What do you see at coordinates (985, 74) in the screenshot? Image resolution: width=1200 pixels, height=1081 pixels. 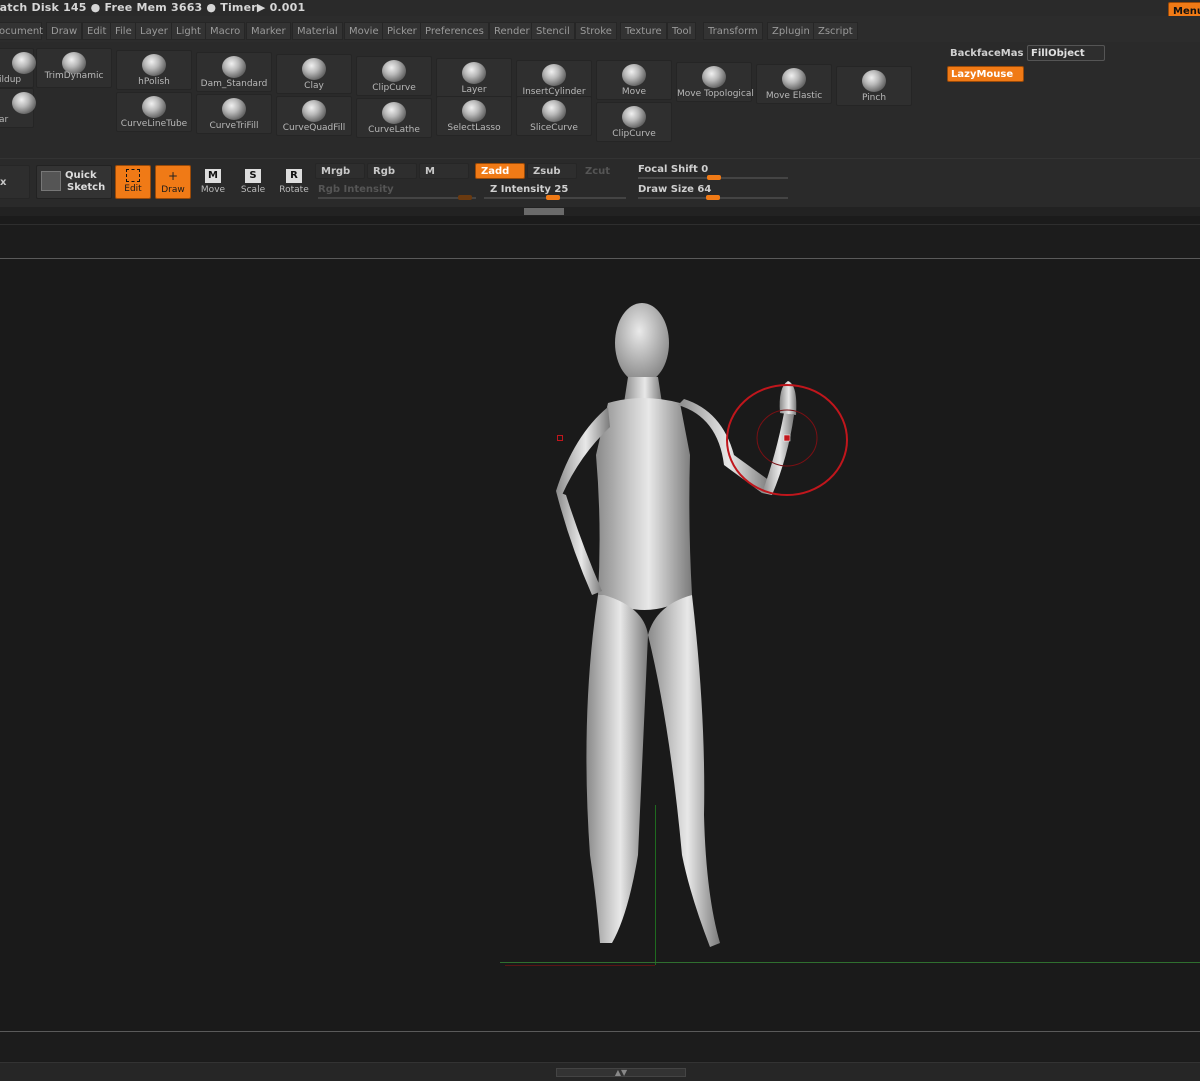 I see `lazy-mouse-button: LazyMouse` at bounding box center [985, 74].